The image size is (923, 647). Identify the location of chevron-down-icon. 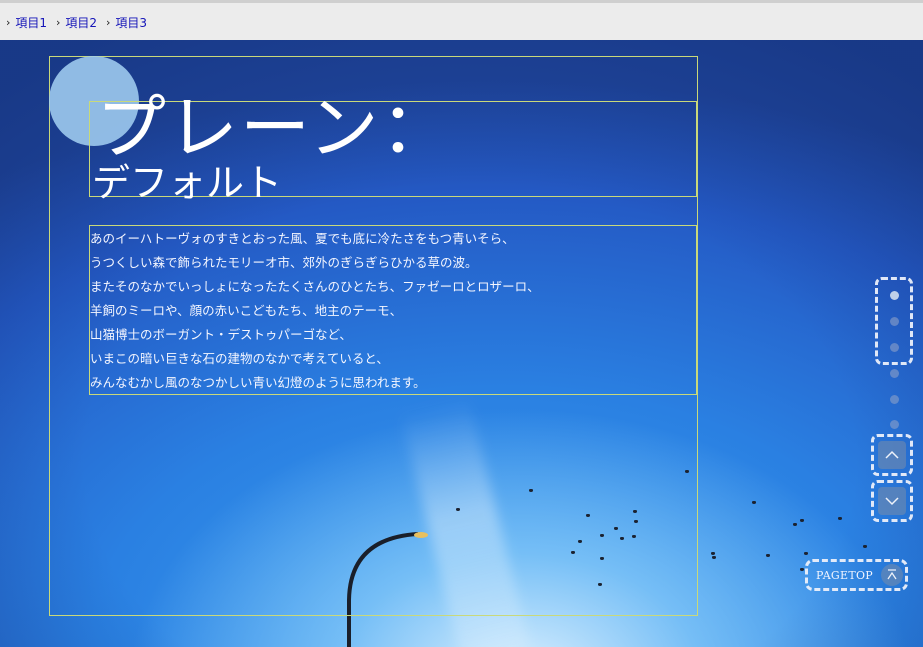
(892, 501).